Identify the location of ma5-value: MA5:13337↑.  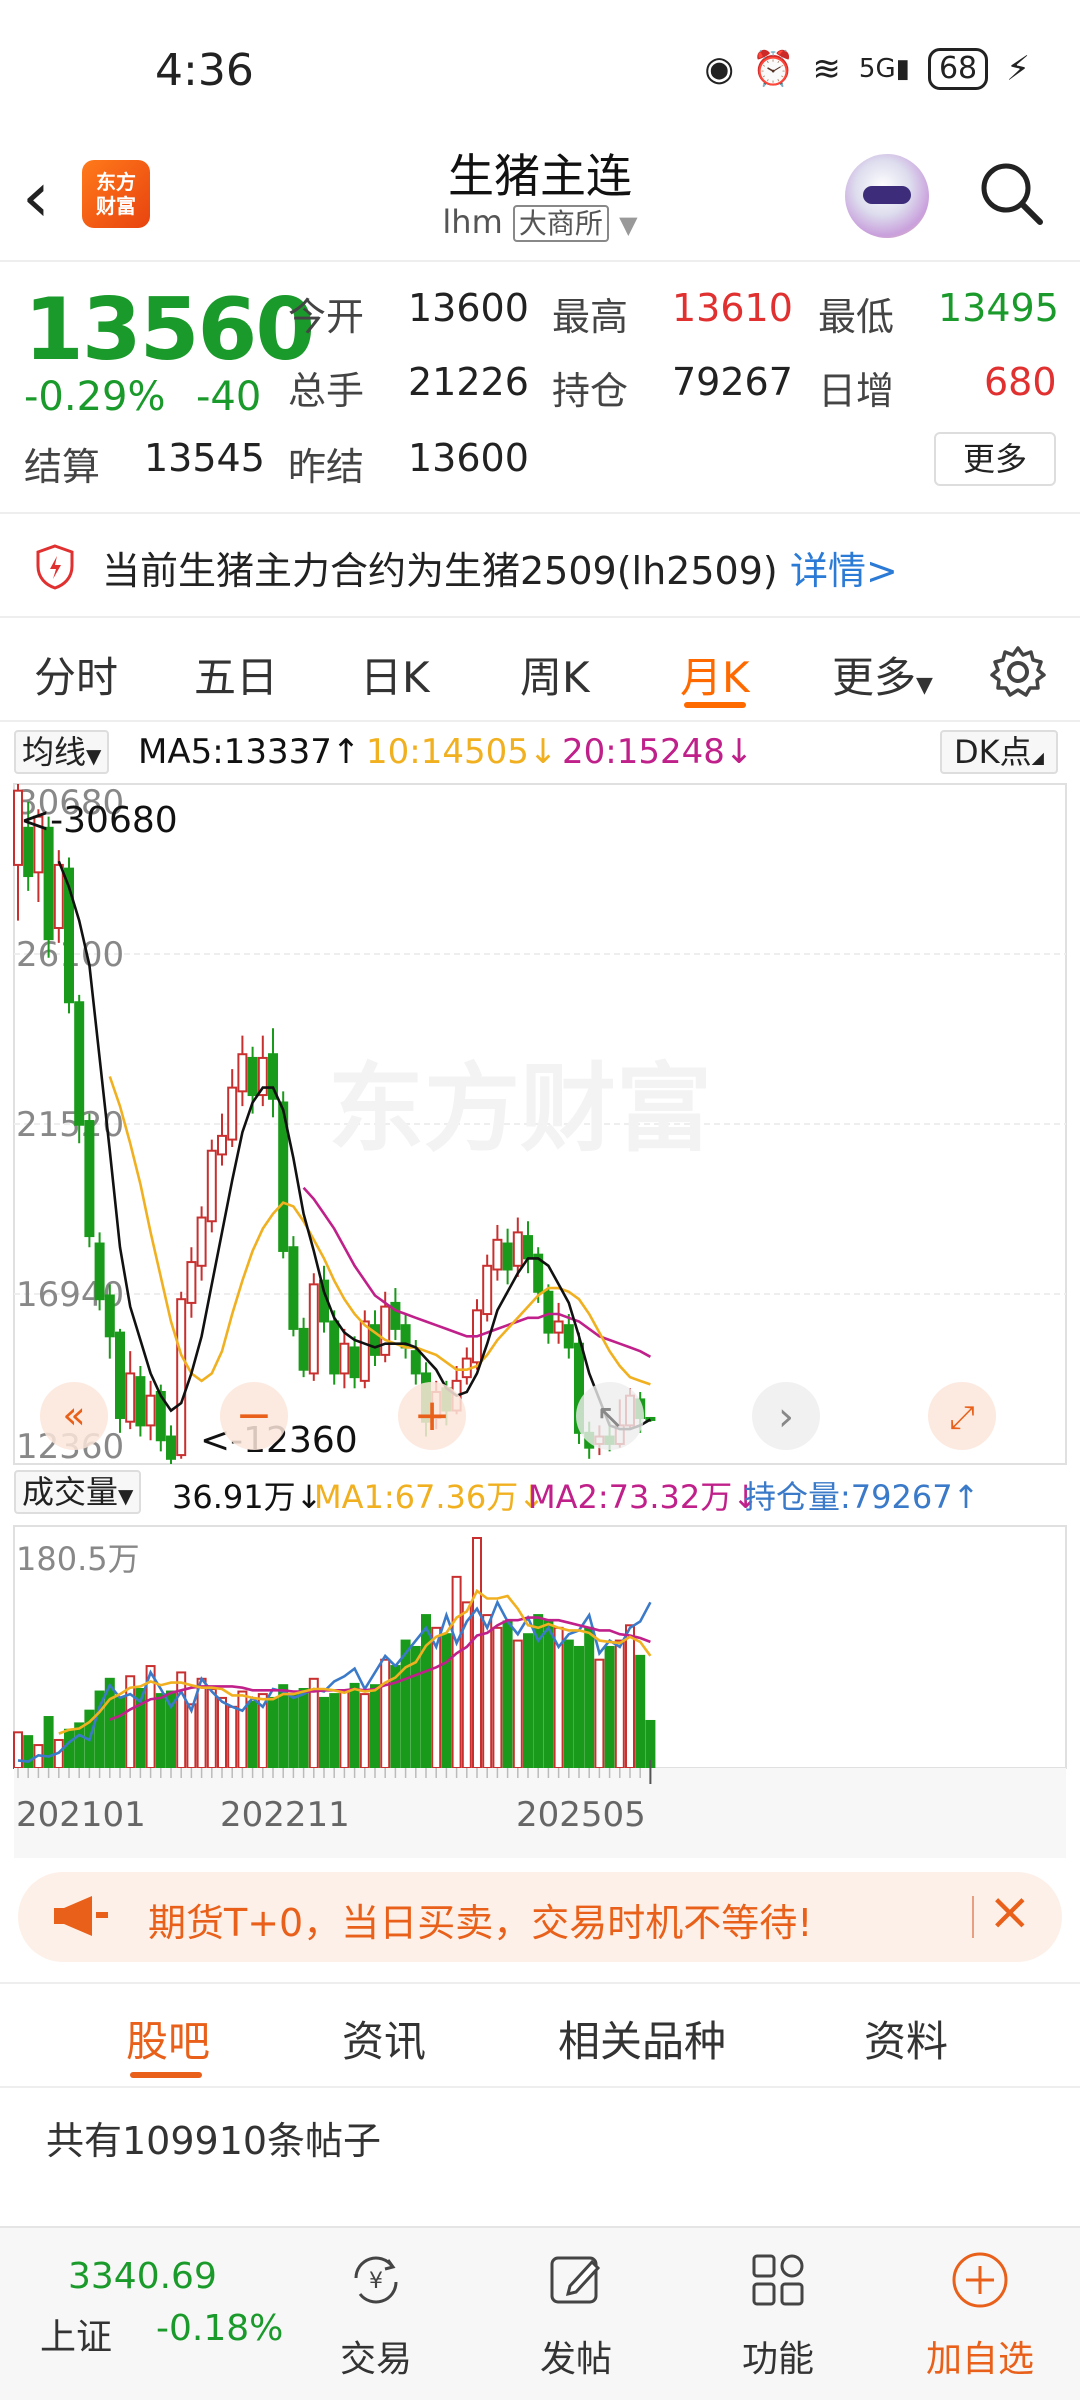
(249, 752).